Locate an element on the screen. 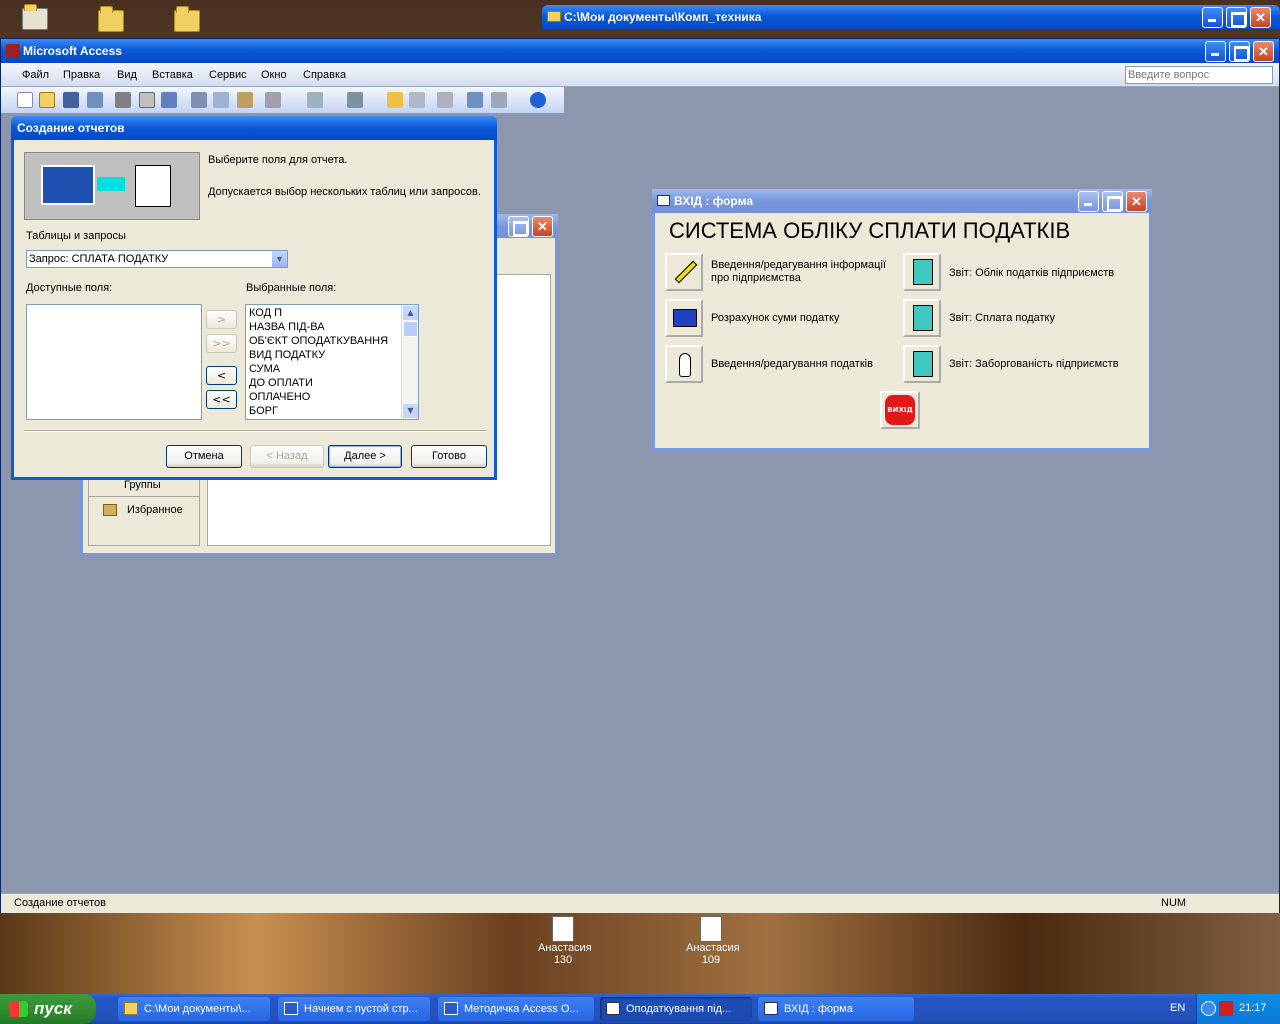 This screenshot has height=1024, width=1280. divider is located at coordinates (255, 431).